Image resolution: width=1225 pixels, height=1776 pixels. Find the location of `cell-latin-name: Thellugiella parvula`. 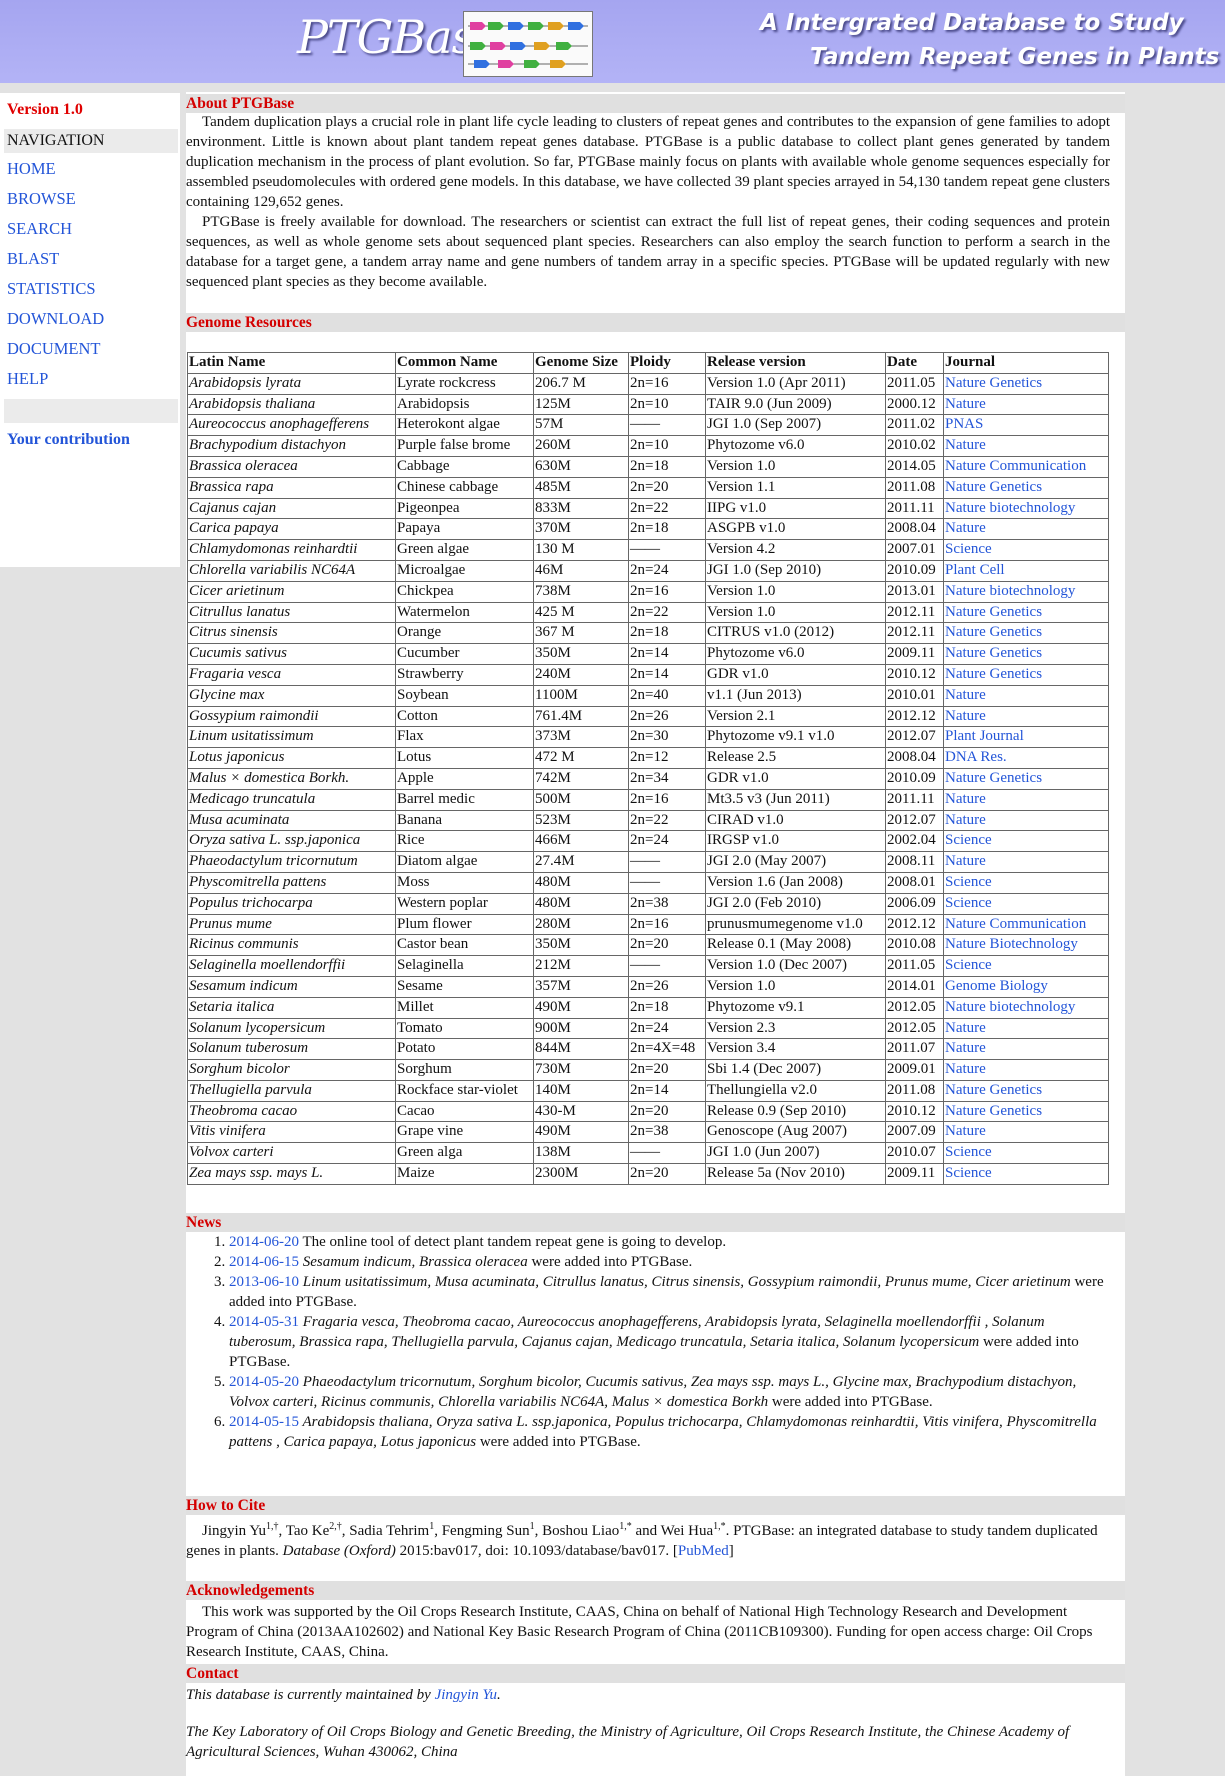

cell-latin-name: Thellugiella parvula is located at coordinates (291, 1090).